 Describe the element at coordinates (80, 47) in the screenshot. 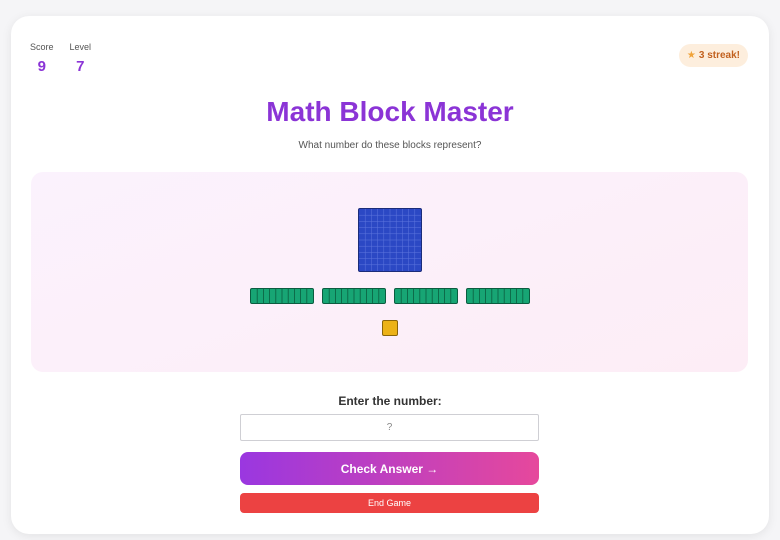

I see `level-label: Level` at that location.